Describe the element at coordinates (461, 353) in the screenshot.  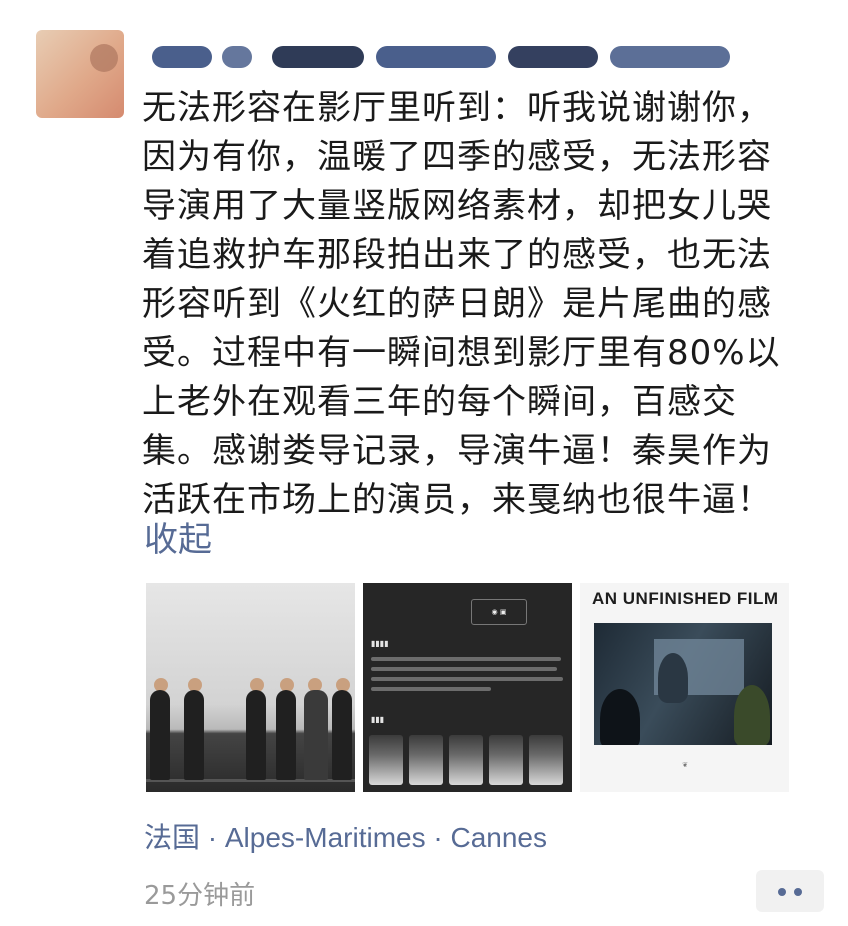
I see `post-body-line: 受。过程中有一瞬间想到影厅里有80%以` at that location.